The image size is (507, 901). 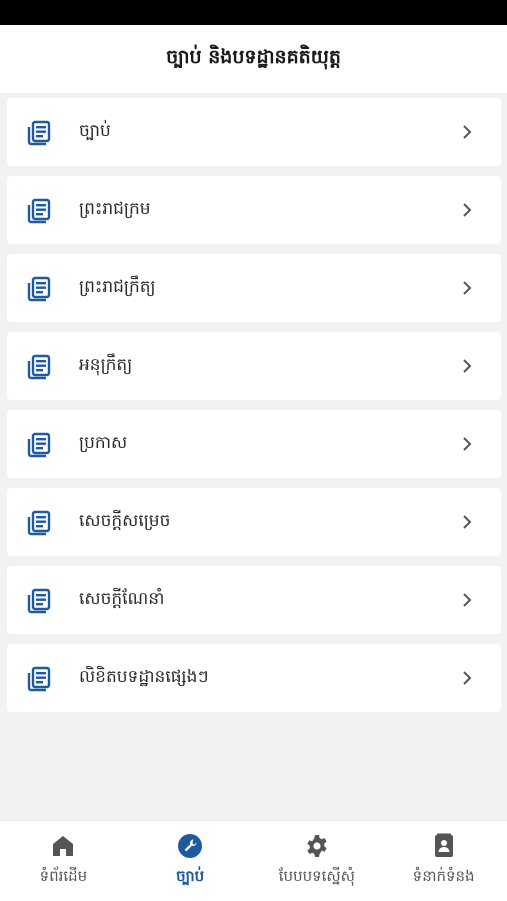 I want to click on tab-label: ទំនាក់ទំនង, so click(x=443, y=876).